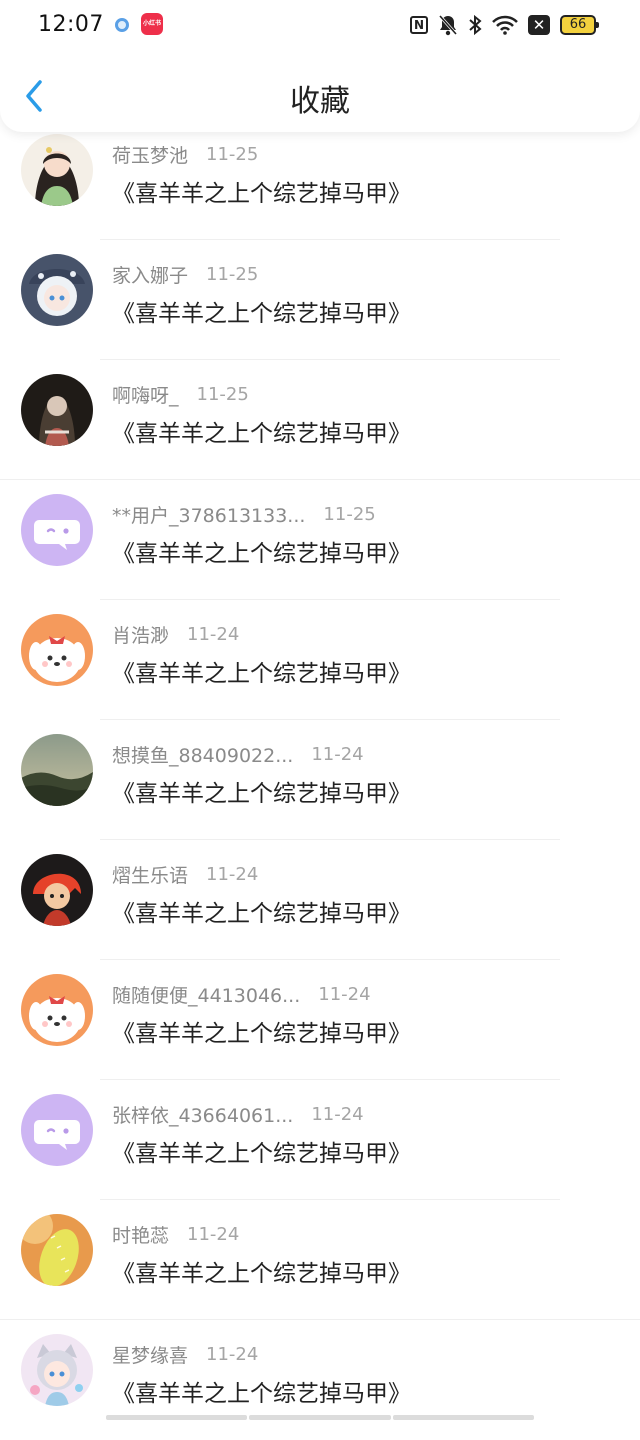 Image resolution: width=640 pixels, height=1440 pixels. What do you see at coordinates (145, 394) in the screenshot?
I see `username: 啊嗨呀_` at bounding box center [145, 394].